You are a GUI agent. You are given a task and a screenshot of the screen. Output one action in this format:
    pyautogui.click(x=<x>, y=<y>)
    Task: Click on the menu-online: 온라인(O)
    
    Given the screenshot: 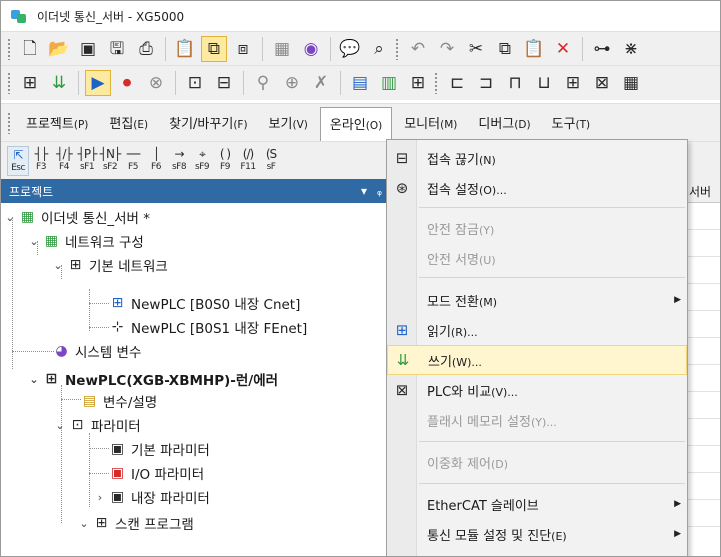 What is the action you would take?
    pyautogui.click(x=356, y=124)
    